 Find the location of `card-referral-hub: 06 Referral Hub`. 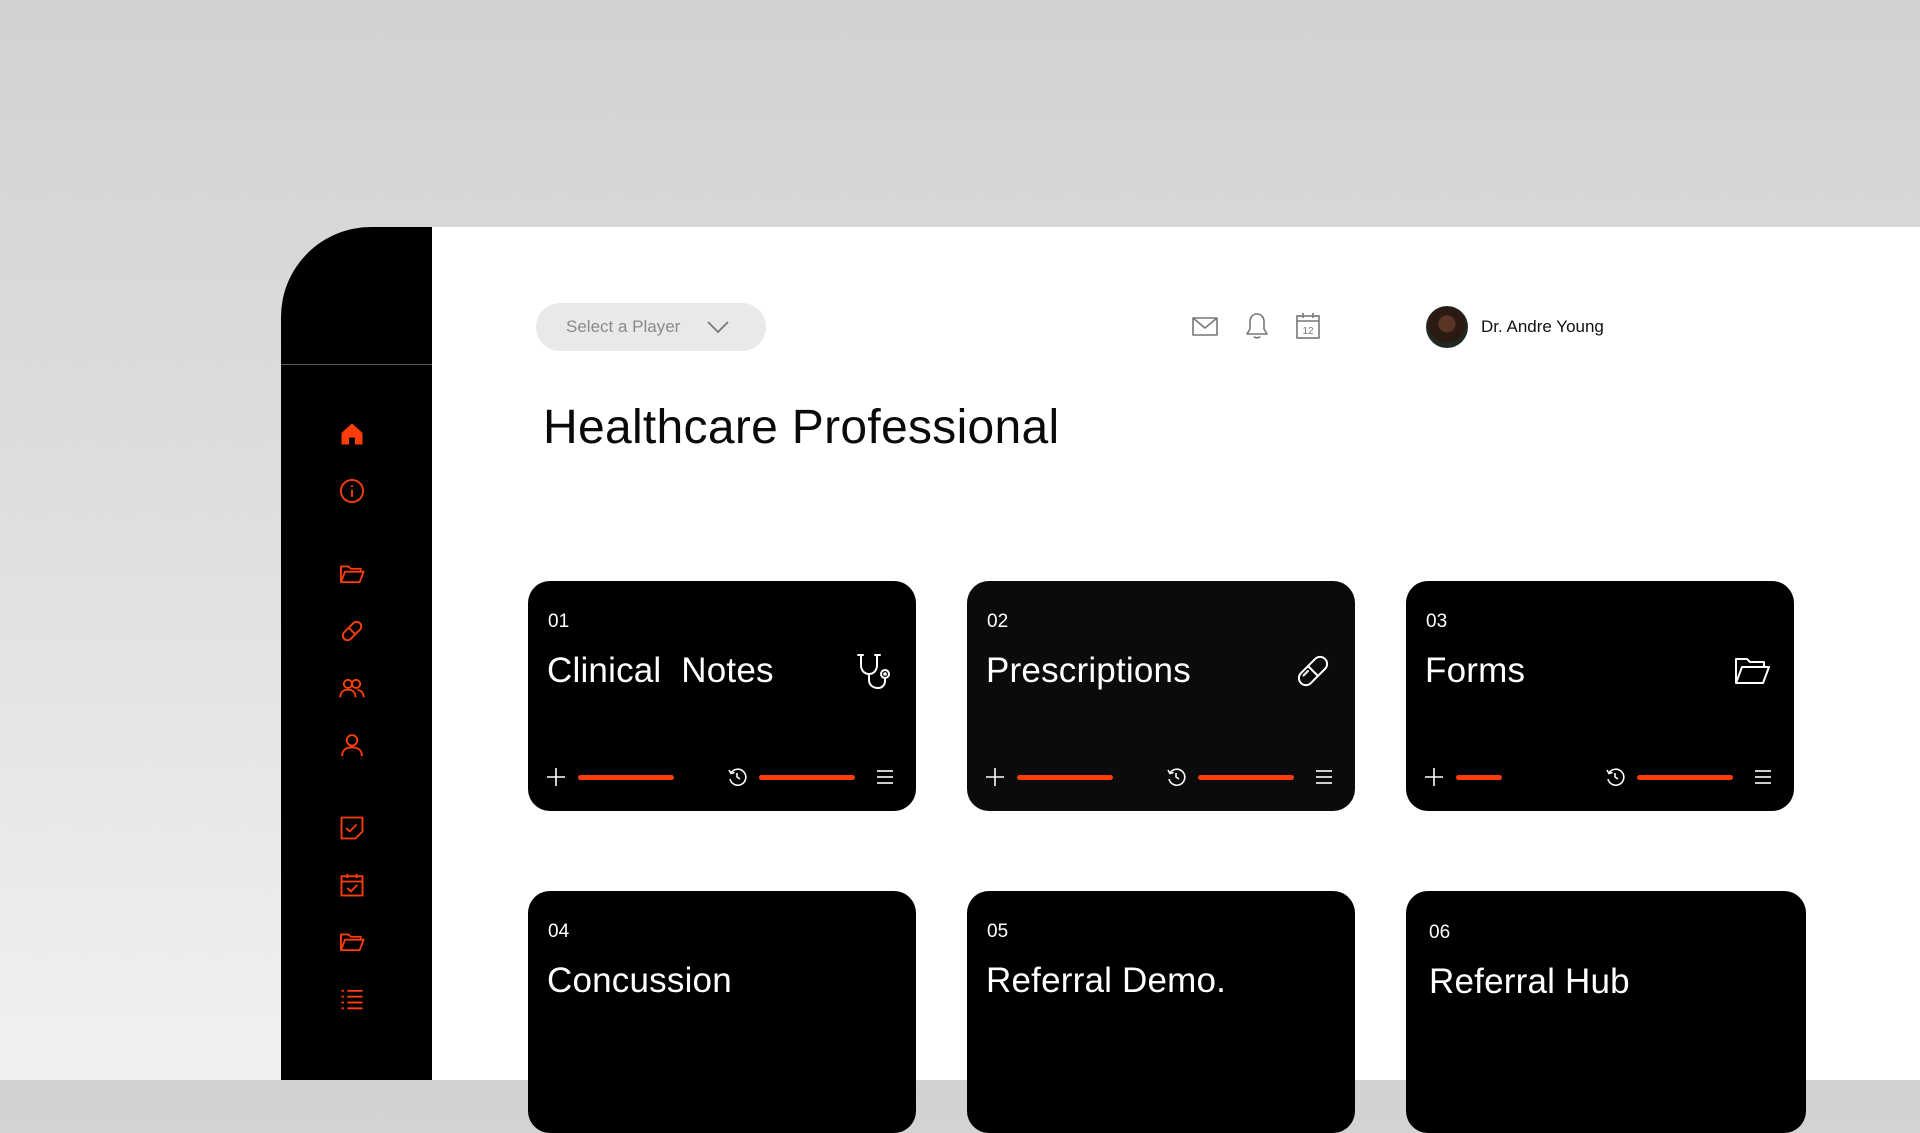

card-referral-hub: 06 Referral Hub is located at coordinates (1606, 1012).